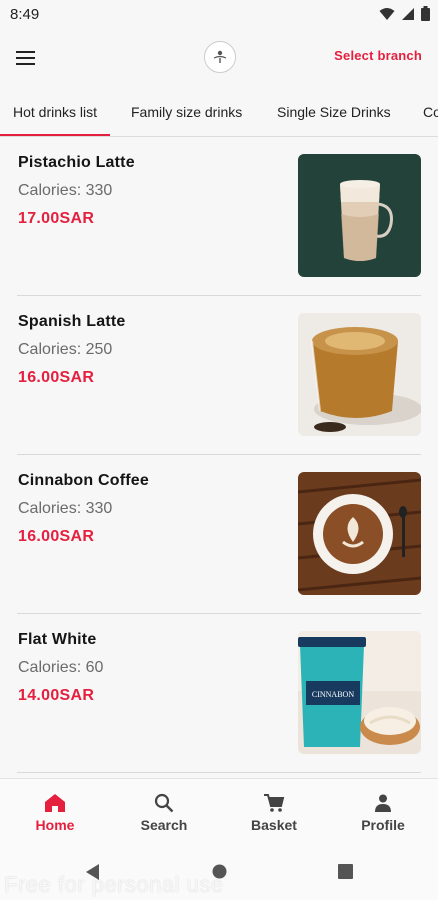  What do you see at coordinates (425, 13) in the screenshot?
I see `battery-icon` at bounding box center [425, 13].